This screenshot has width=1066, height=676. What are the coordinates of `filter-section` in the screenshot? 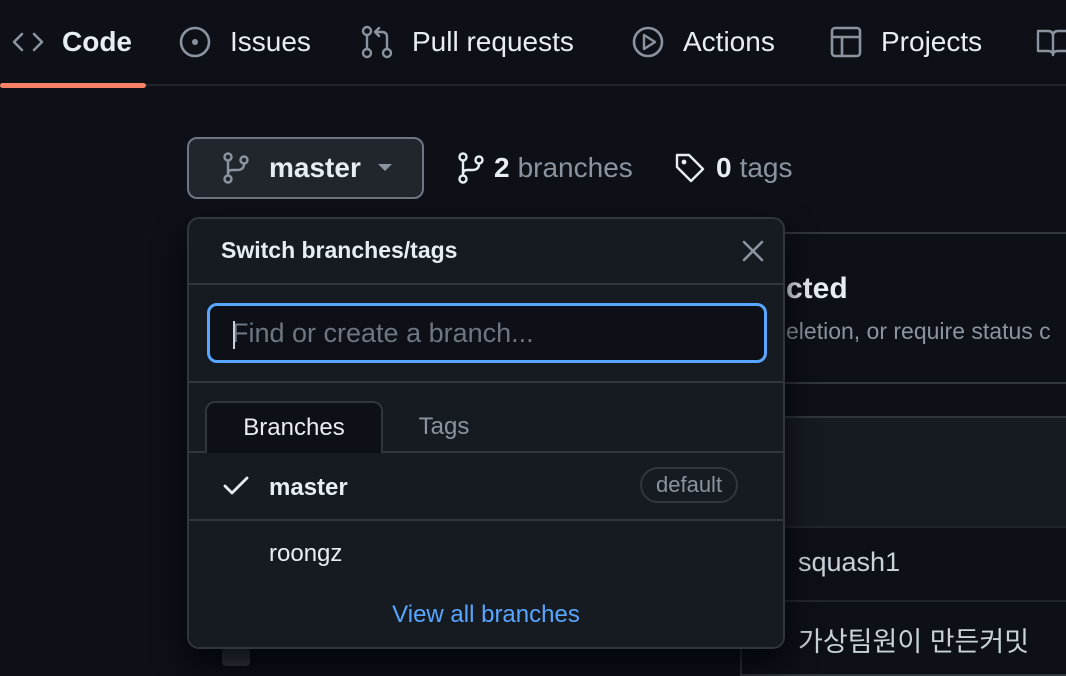 It's located at (486, 334).